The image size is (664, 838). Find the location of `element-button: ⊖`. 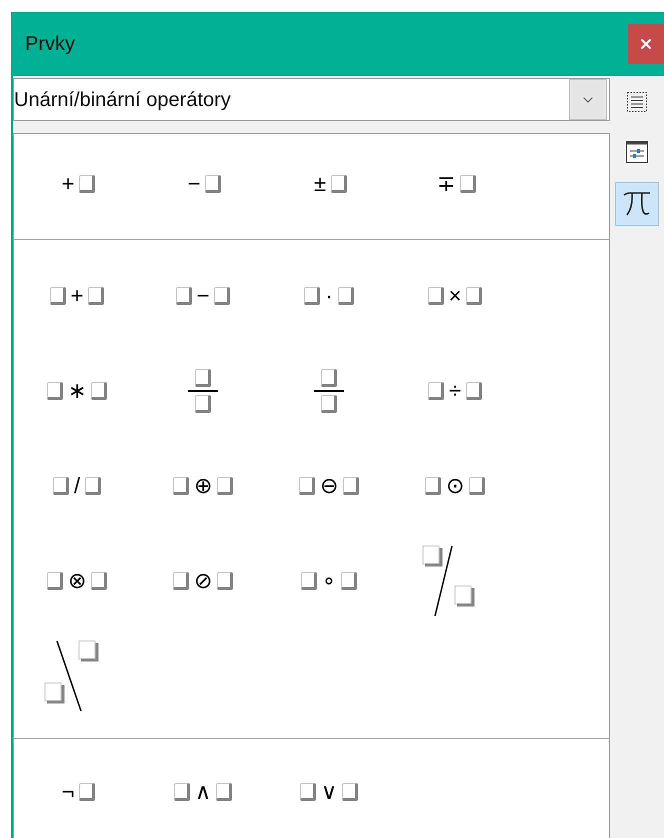

element-button: ⊖ is located at coordinates (329, 485).